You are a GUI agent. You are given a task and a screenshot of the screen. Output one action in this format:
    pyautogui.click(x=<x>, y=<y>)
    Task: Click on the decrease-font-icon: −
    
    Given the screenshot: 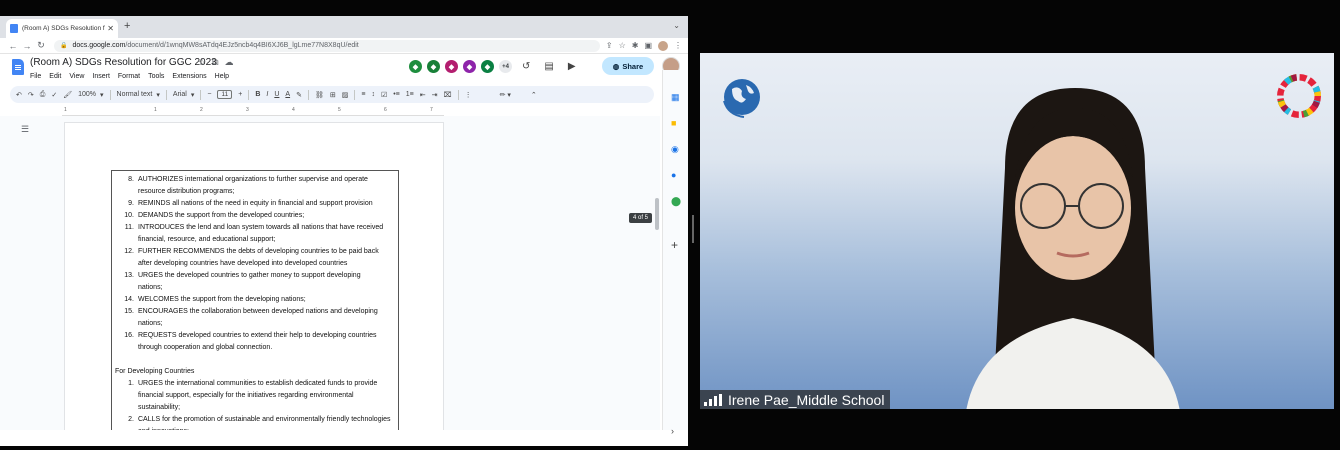 What is the action you would take?
    pyautogui.click(x=209, y=94)
    